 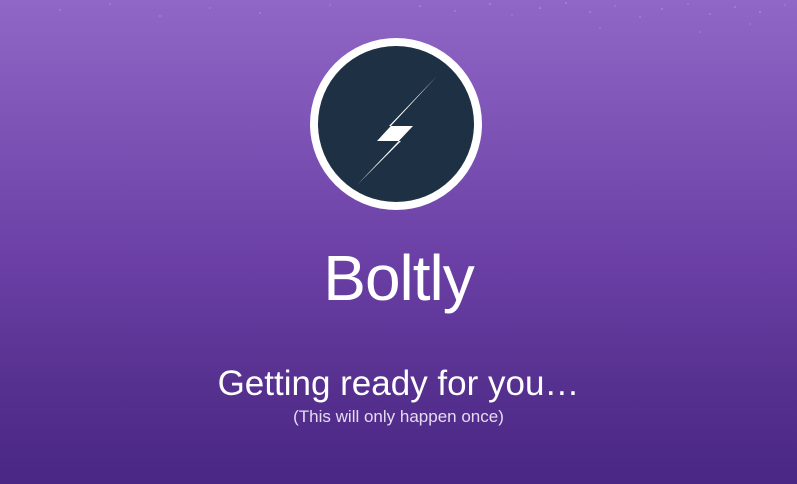 I want to click on lightning-bolt-icon, so click(x=396, y=124).